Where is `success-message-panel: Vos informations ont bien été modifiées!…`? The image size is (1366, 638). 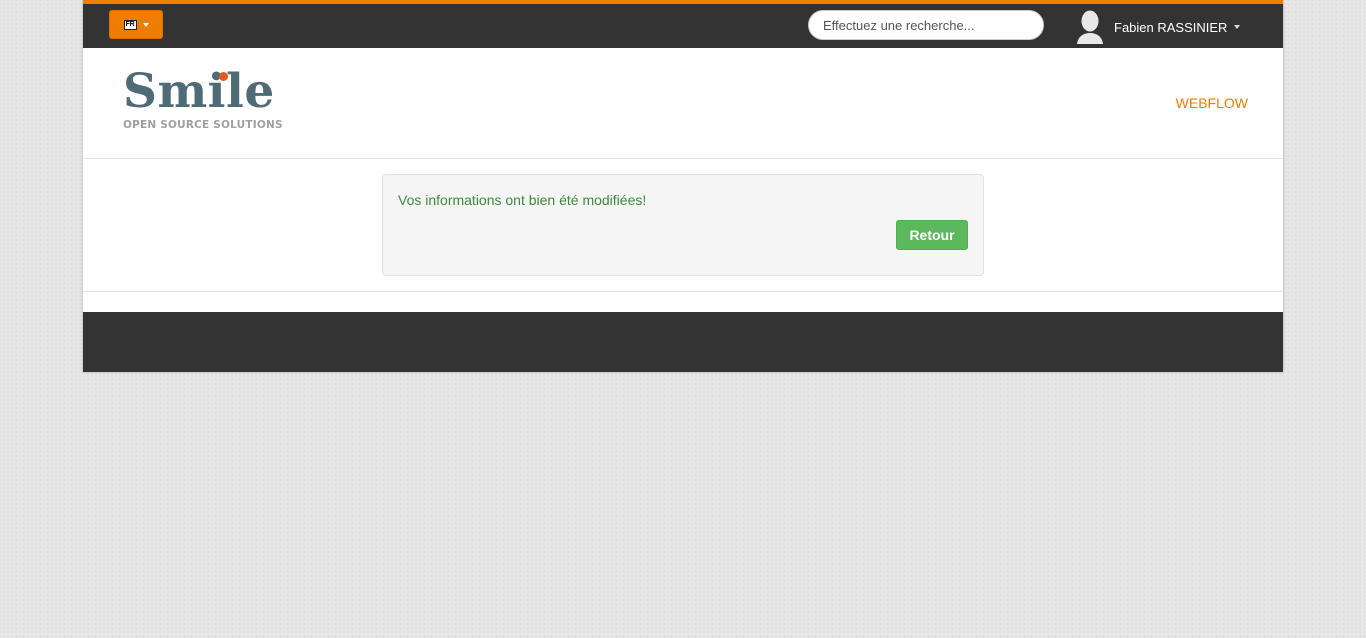 success-message-panel: Vos informations ont bien été modifiées!… is located at coordinates (683, 225).